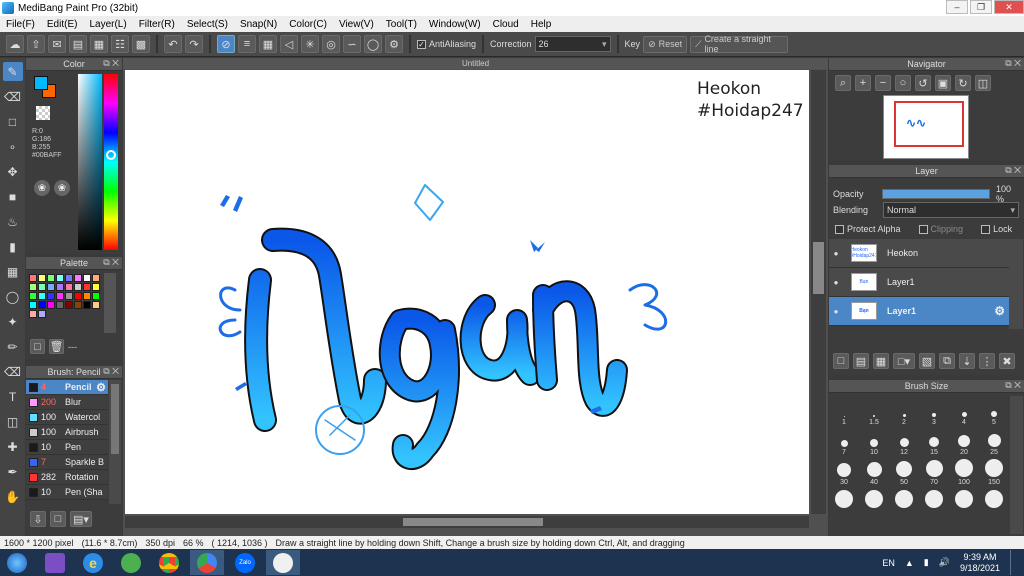 This screenshot has width=1024, height=576. Describe the element at coordinates (78, 44) in the screenshot. I see `document-icon: ▤` at that location.